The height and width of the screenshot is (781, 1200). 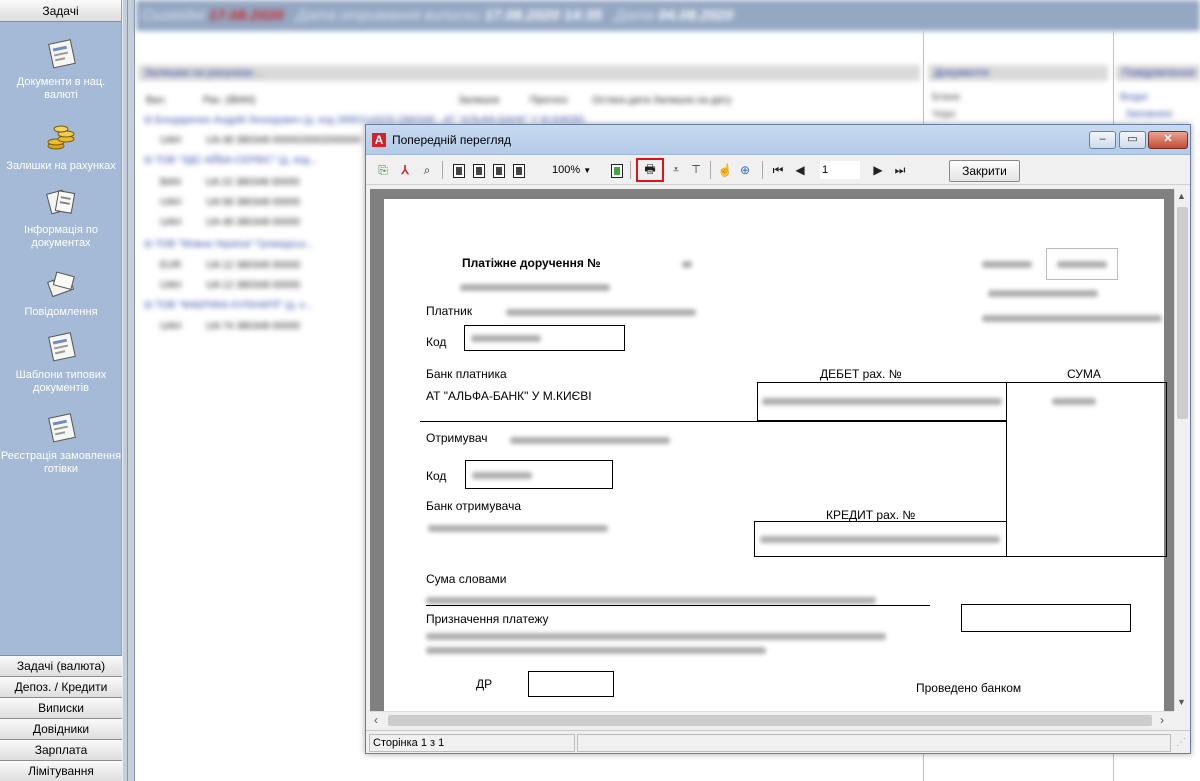 I want to click on credit-label: КРЕДИТ рах. №, so click(x=871, y=515).